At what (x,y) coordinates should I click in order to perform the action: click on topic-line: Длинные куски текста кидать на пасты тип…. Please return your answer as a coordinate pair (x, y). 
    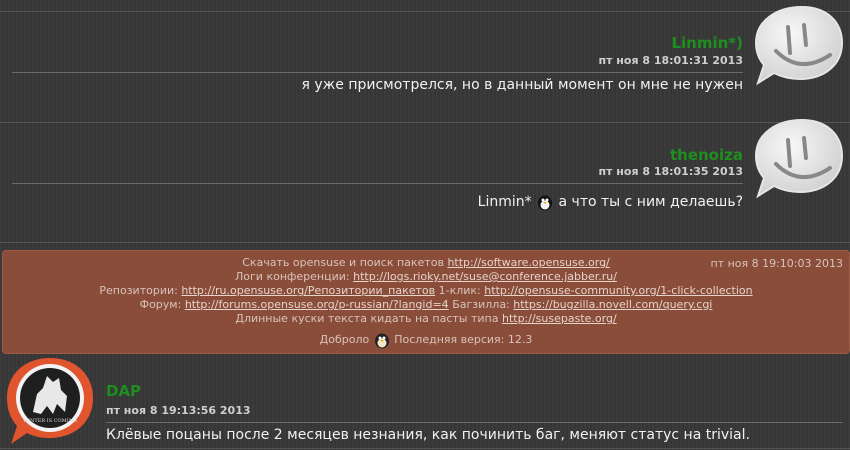
    Looking at the image, I should click on (426, 318).